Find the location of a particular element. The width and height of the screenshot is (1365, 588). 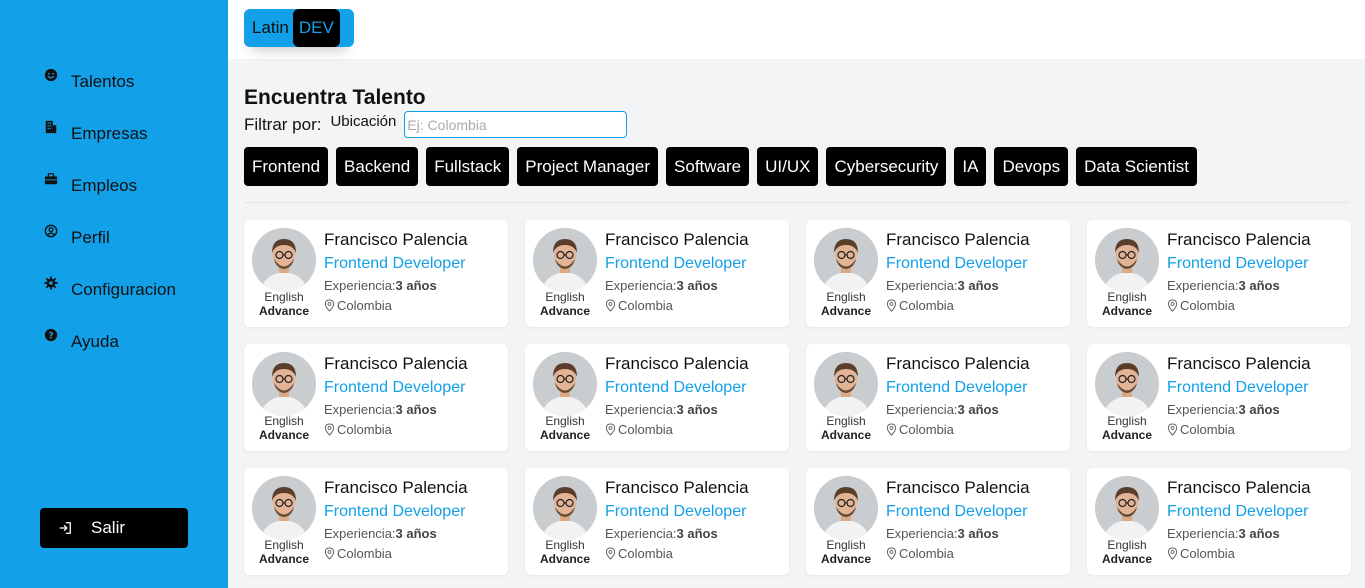

question-icon: ? is located at coordinates (51, 337).